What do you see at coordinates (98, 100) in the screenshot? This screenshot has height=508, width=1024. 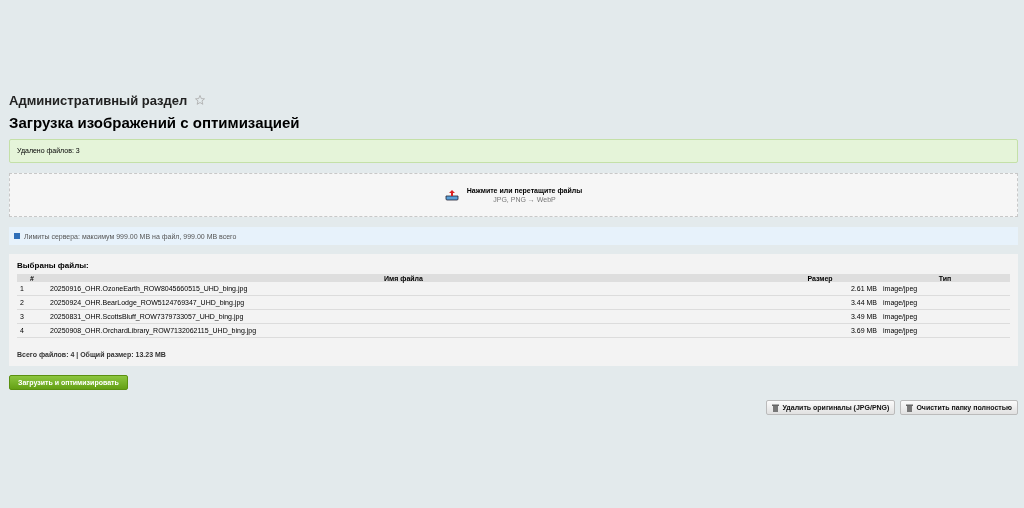 I see `section-title: Административный раздел` at bounding box center [98, 100].